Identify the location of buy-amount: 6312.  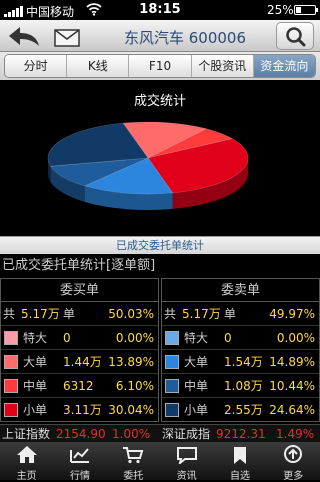
(78, 386).